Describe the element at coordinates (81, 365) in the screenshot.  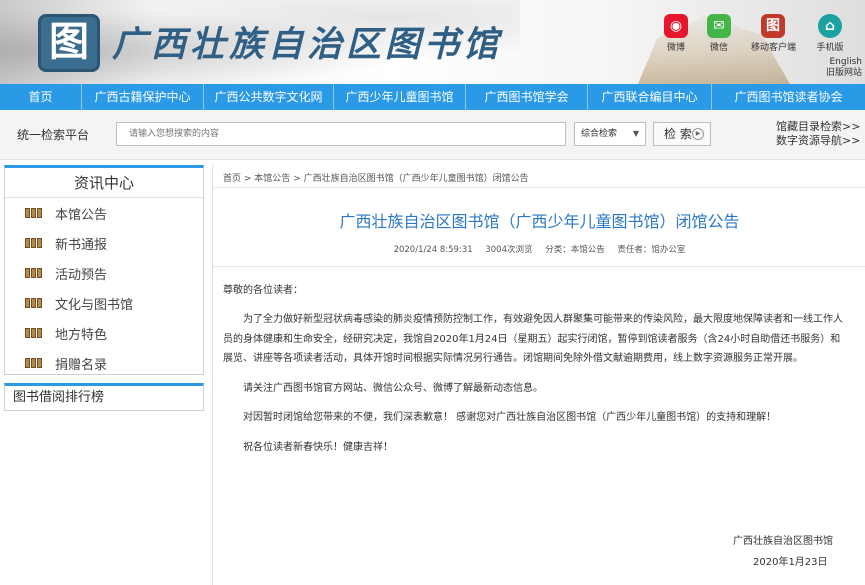
I see `sidebar-item-label: 捐赠名录` at that location.